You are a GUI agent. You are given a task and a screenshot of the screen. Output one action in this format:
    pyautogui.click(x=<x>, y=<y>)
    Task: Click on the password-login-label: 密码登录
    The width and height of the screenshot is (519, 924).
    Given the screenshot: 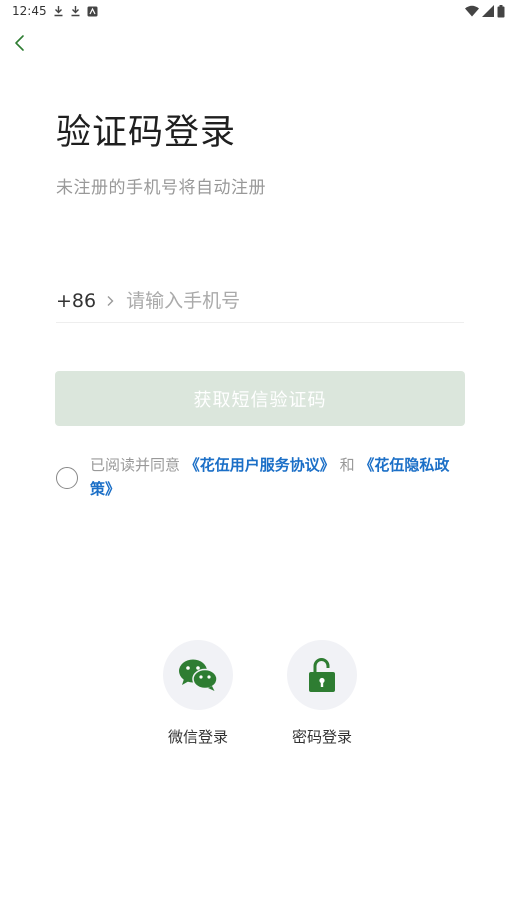 What is the action you would take?
    pyautogui.click(x=321, y=737)
    